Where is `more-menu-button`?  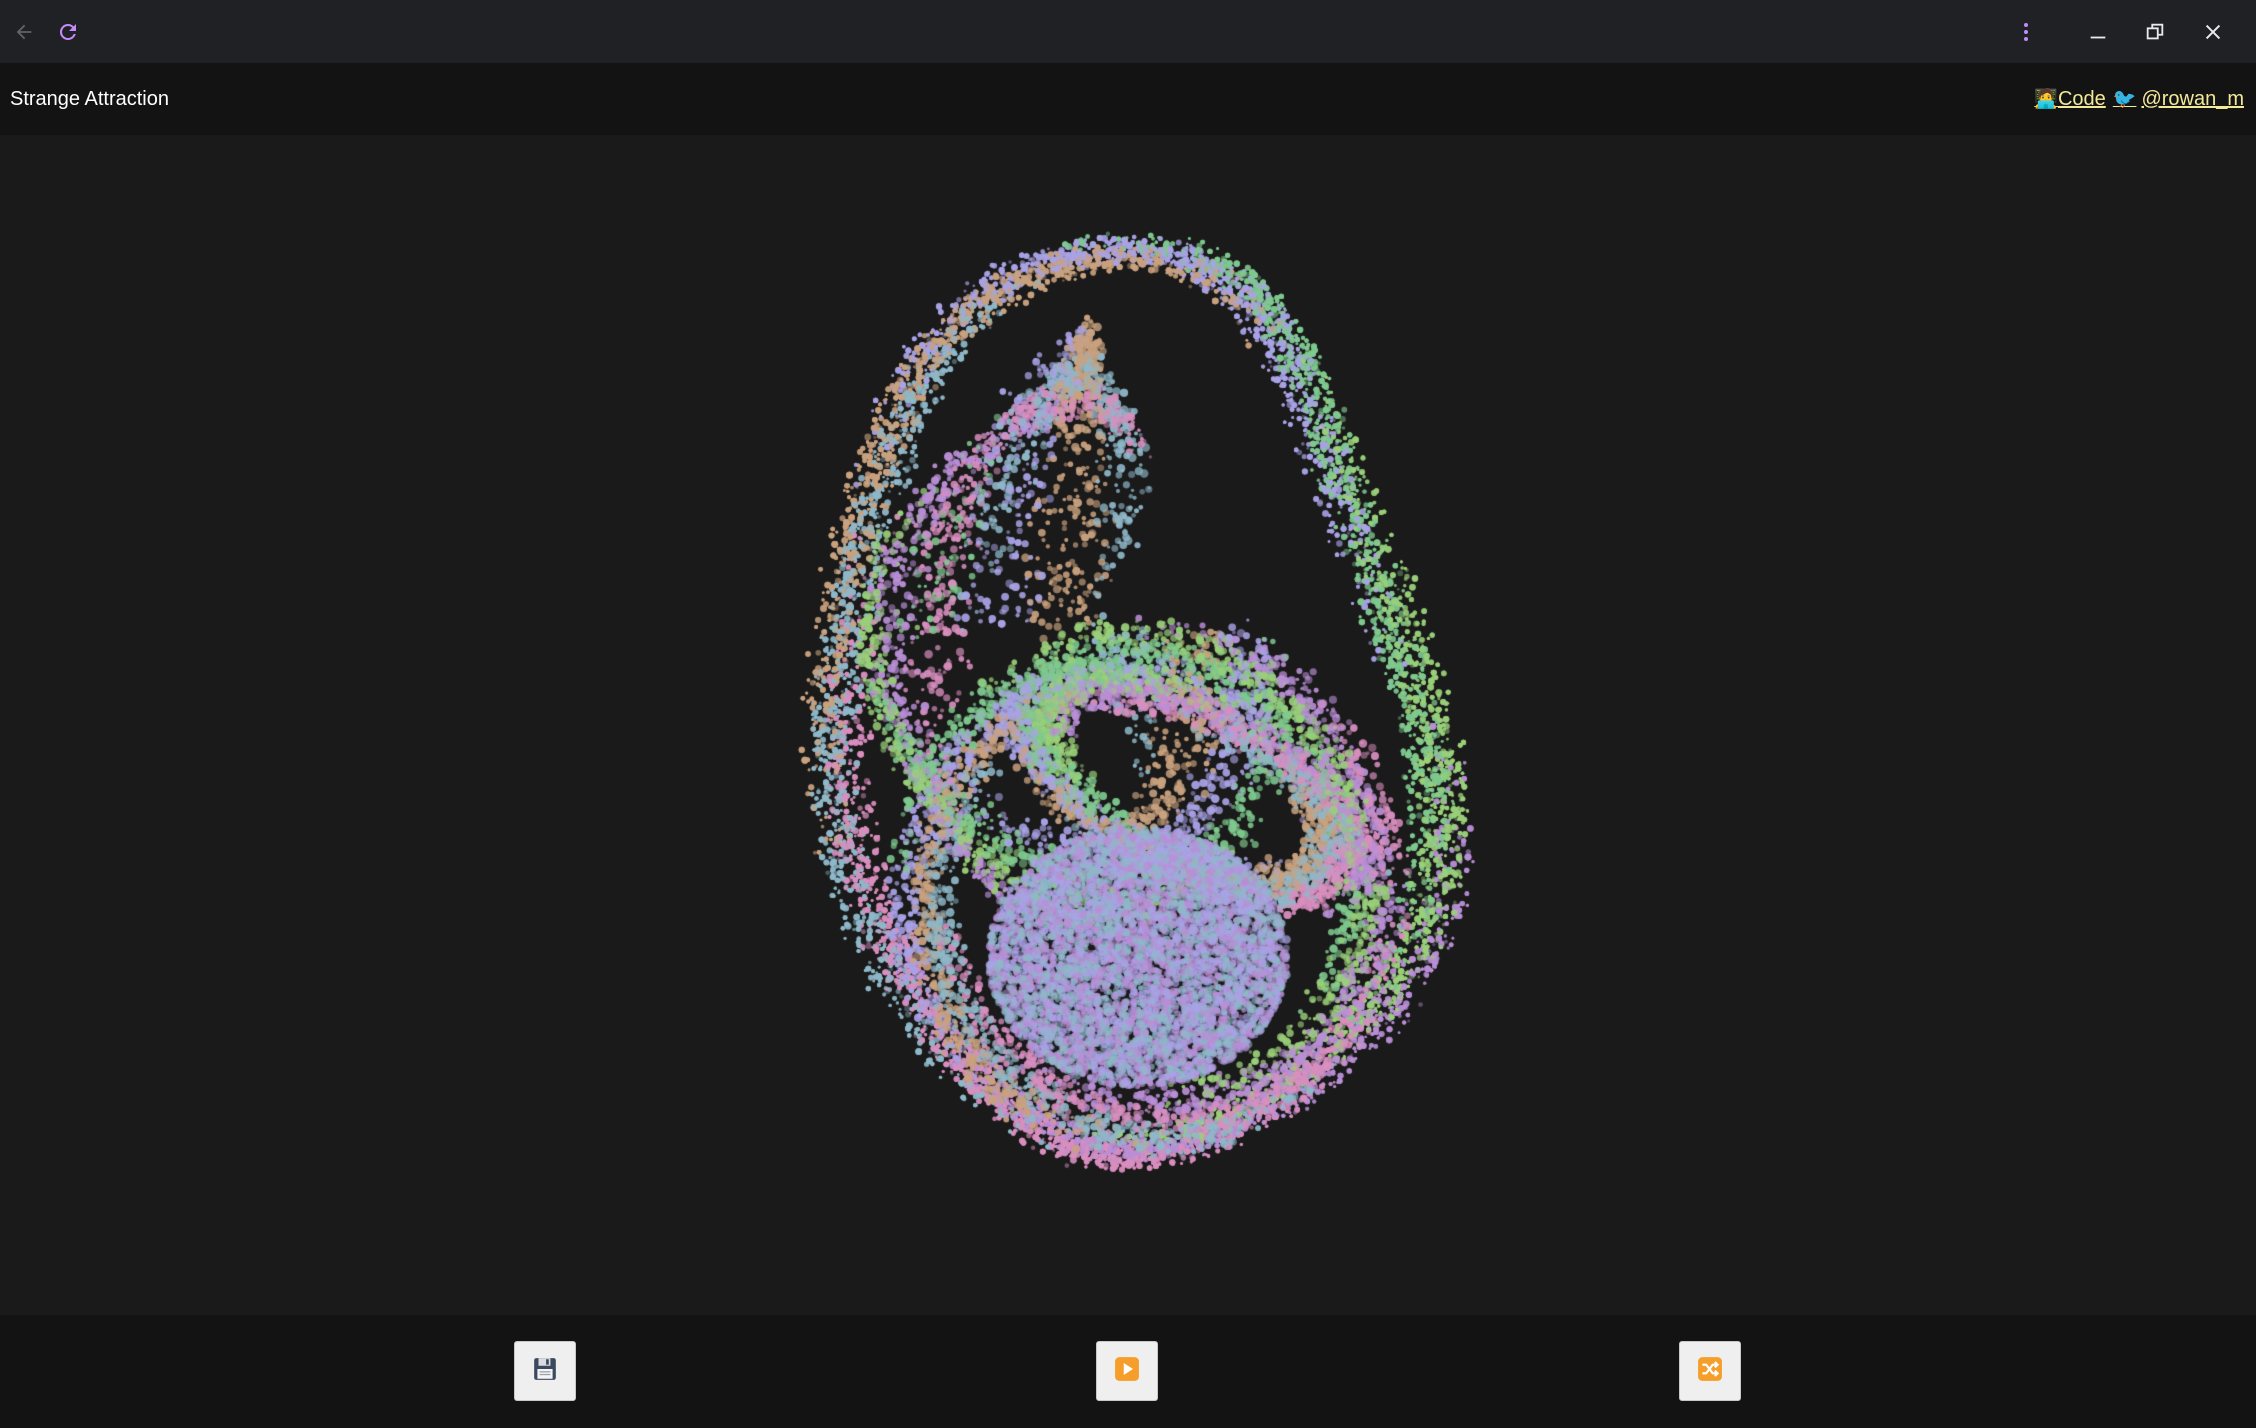 more-menu-button is located at coordinates (2026, 32).